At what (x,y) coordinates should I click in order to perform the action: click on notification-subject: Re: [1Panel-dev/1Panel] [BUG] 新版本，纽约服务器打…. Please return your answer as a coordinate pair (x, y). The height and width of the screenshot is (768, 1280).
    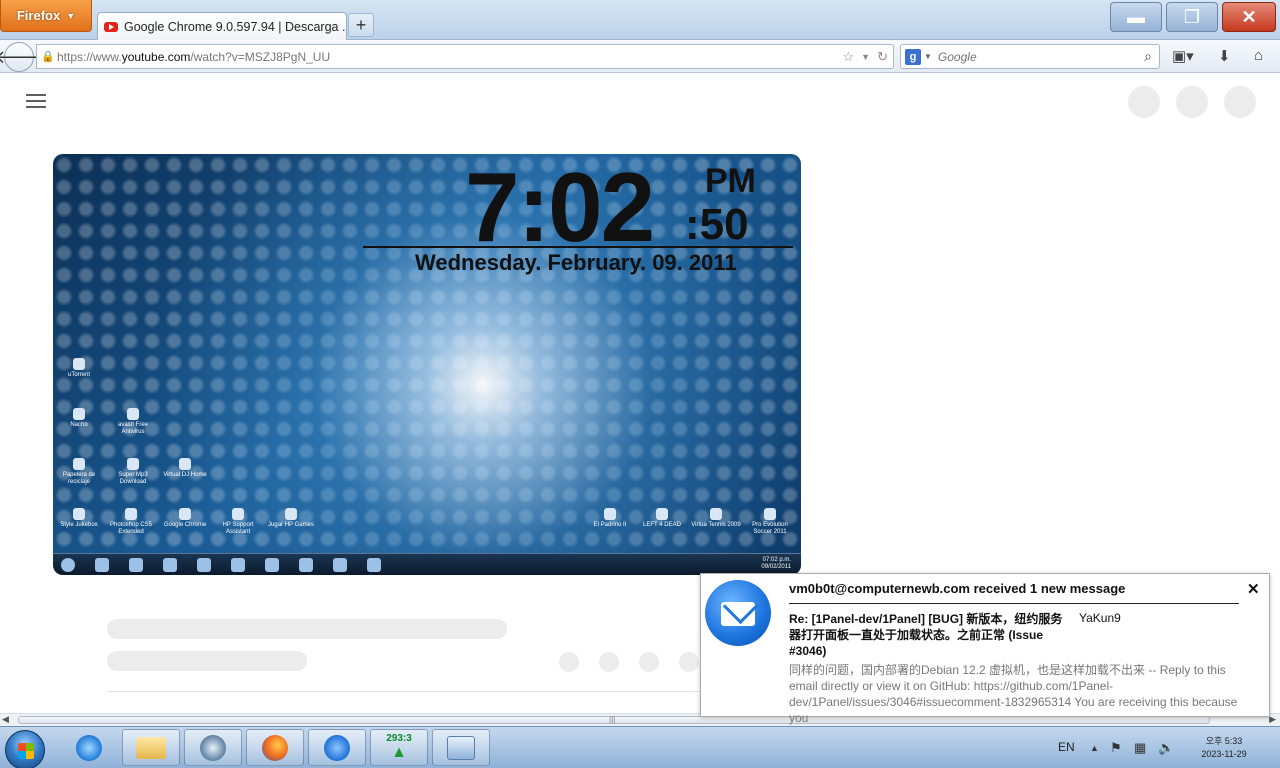
    Looking at the image, I should click on (930, 635).